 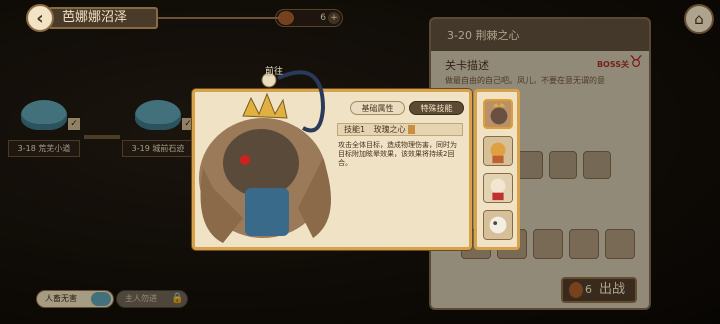 What do you see at coordinates (498, 151) in the screenshot?
I see `portrait-warrior` at bounding box center [498, 151].